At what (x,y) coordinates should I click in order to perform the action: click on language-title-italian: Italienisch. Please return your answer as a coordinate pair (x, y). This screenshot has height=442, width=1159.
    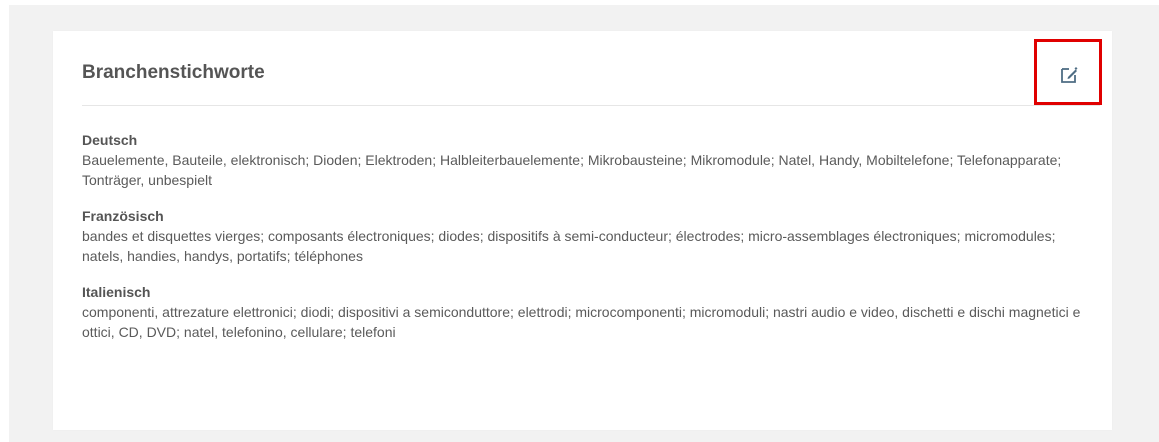
    Looking at the image, I should click on (116, 292).